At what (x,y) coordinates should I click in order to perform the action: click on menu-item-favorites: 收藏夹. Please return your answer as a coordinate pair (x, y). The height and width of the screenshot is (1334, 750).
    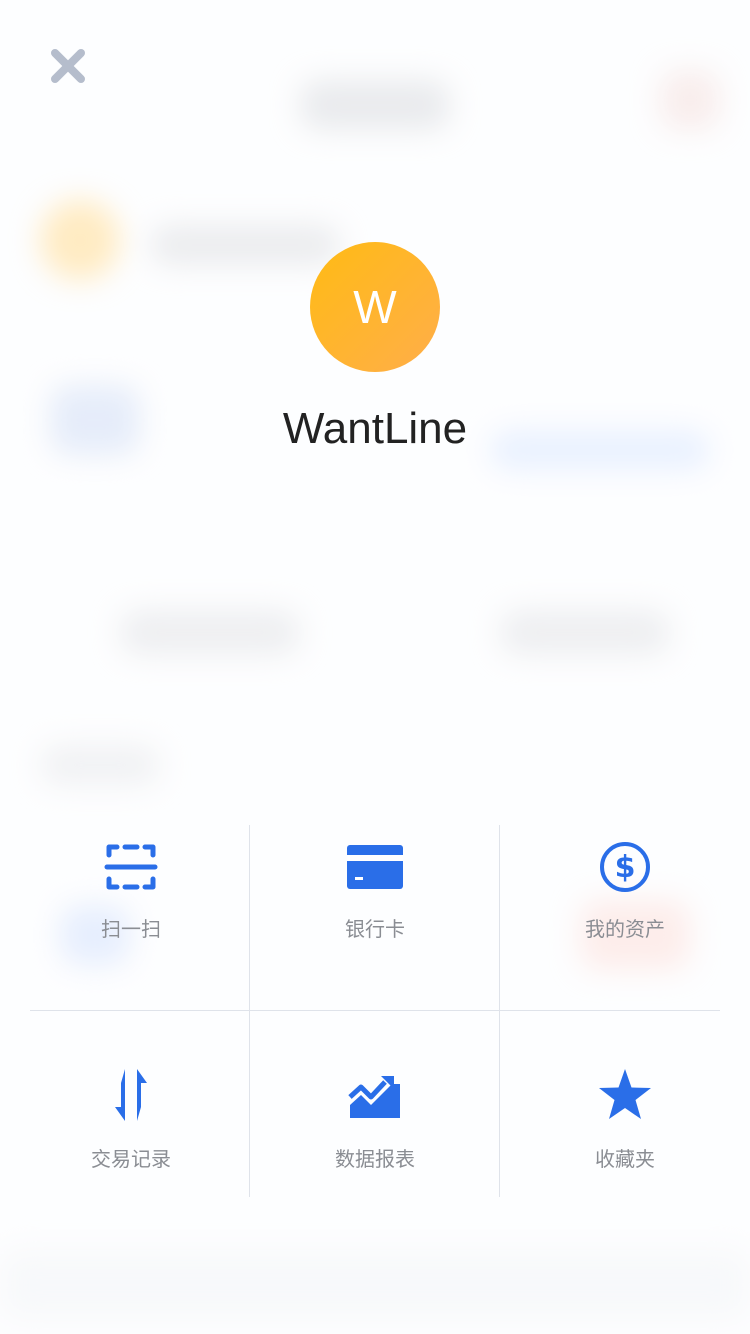
    Looking at the image, I should click on (625, 1104).